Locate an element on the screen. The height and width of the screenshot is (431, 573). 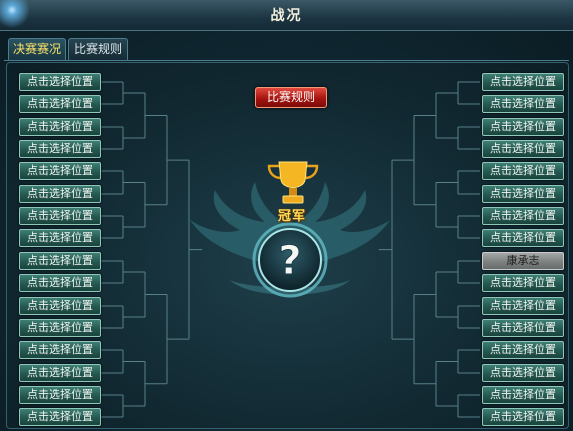
left-slot-7: 点击选择位置 is located at coordinates (60, 216).